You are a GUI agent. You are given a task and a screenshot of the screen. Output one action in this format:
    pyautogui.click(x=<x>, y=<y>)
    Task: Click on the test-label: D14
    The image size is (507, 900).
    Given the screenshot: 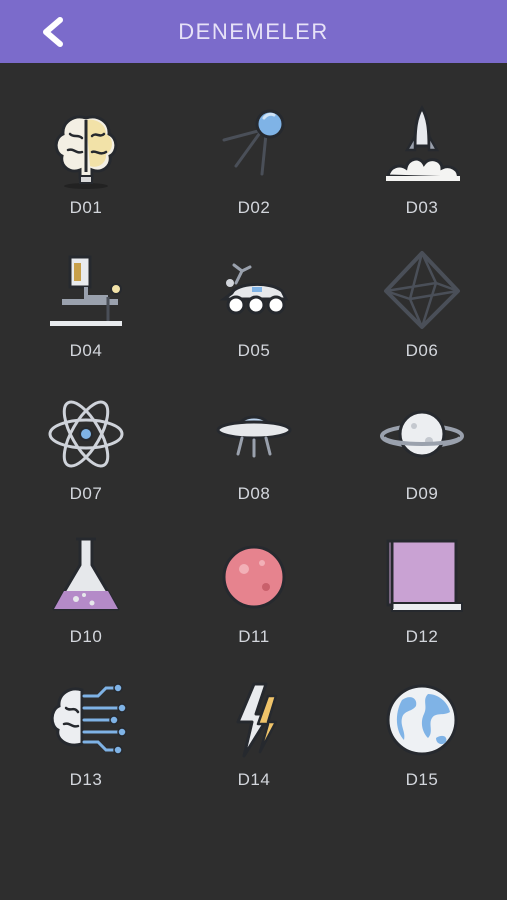 What is the action you would take?
    pyautogui.click(x=254, y=779)
    